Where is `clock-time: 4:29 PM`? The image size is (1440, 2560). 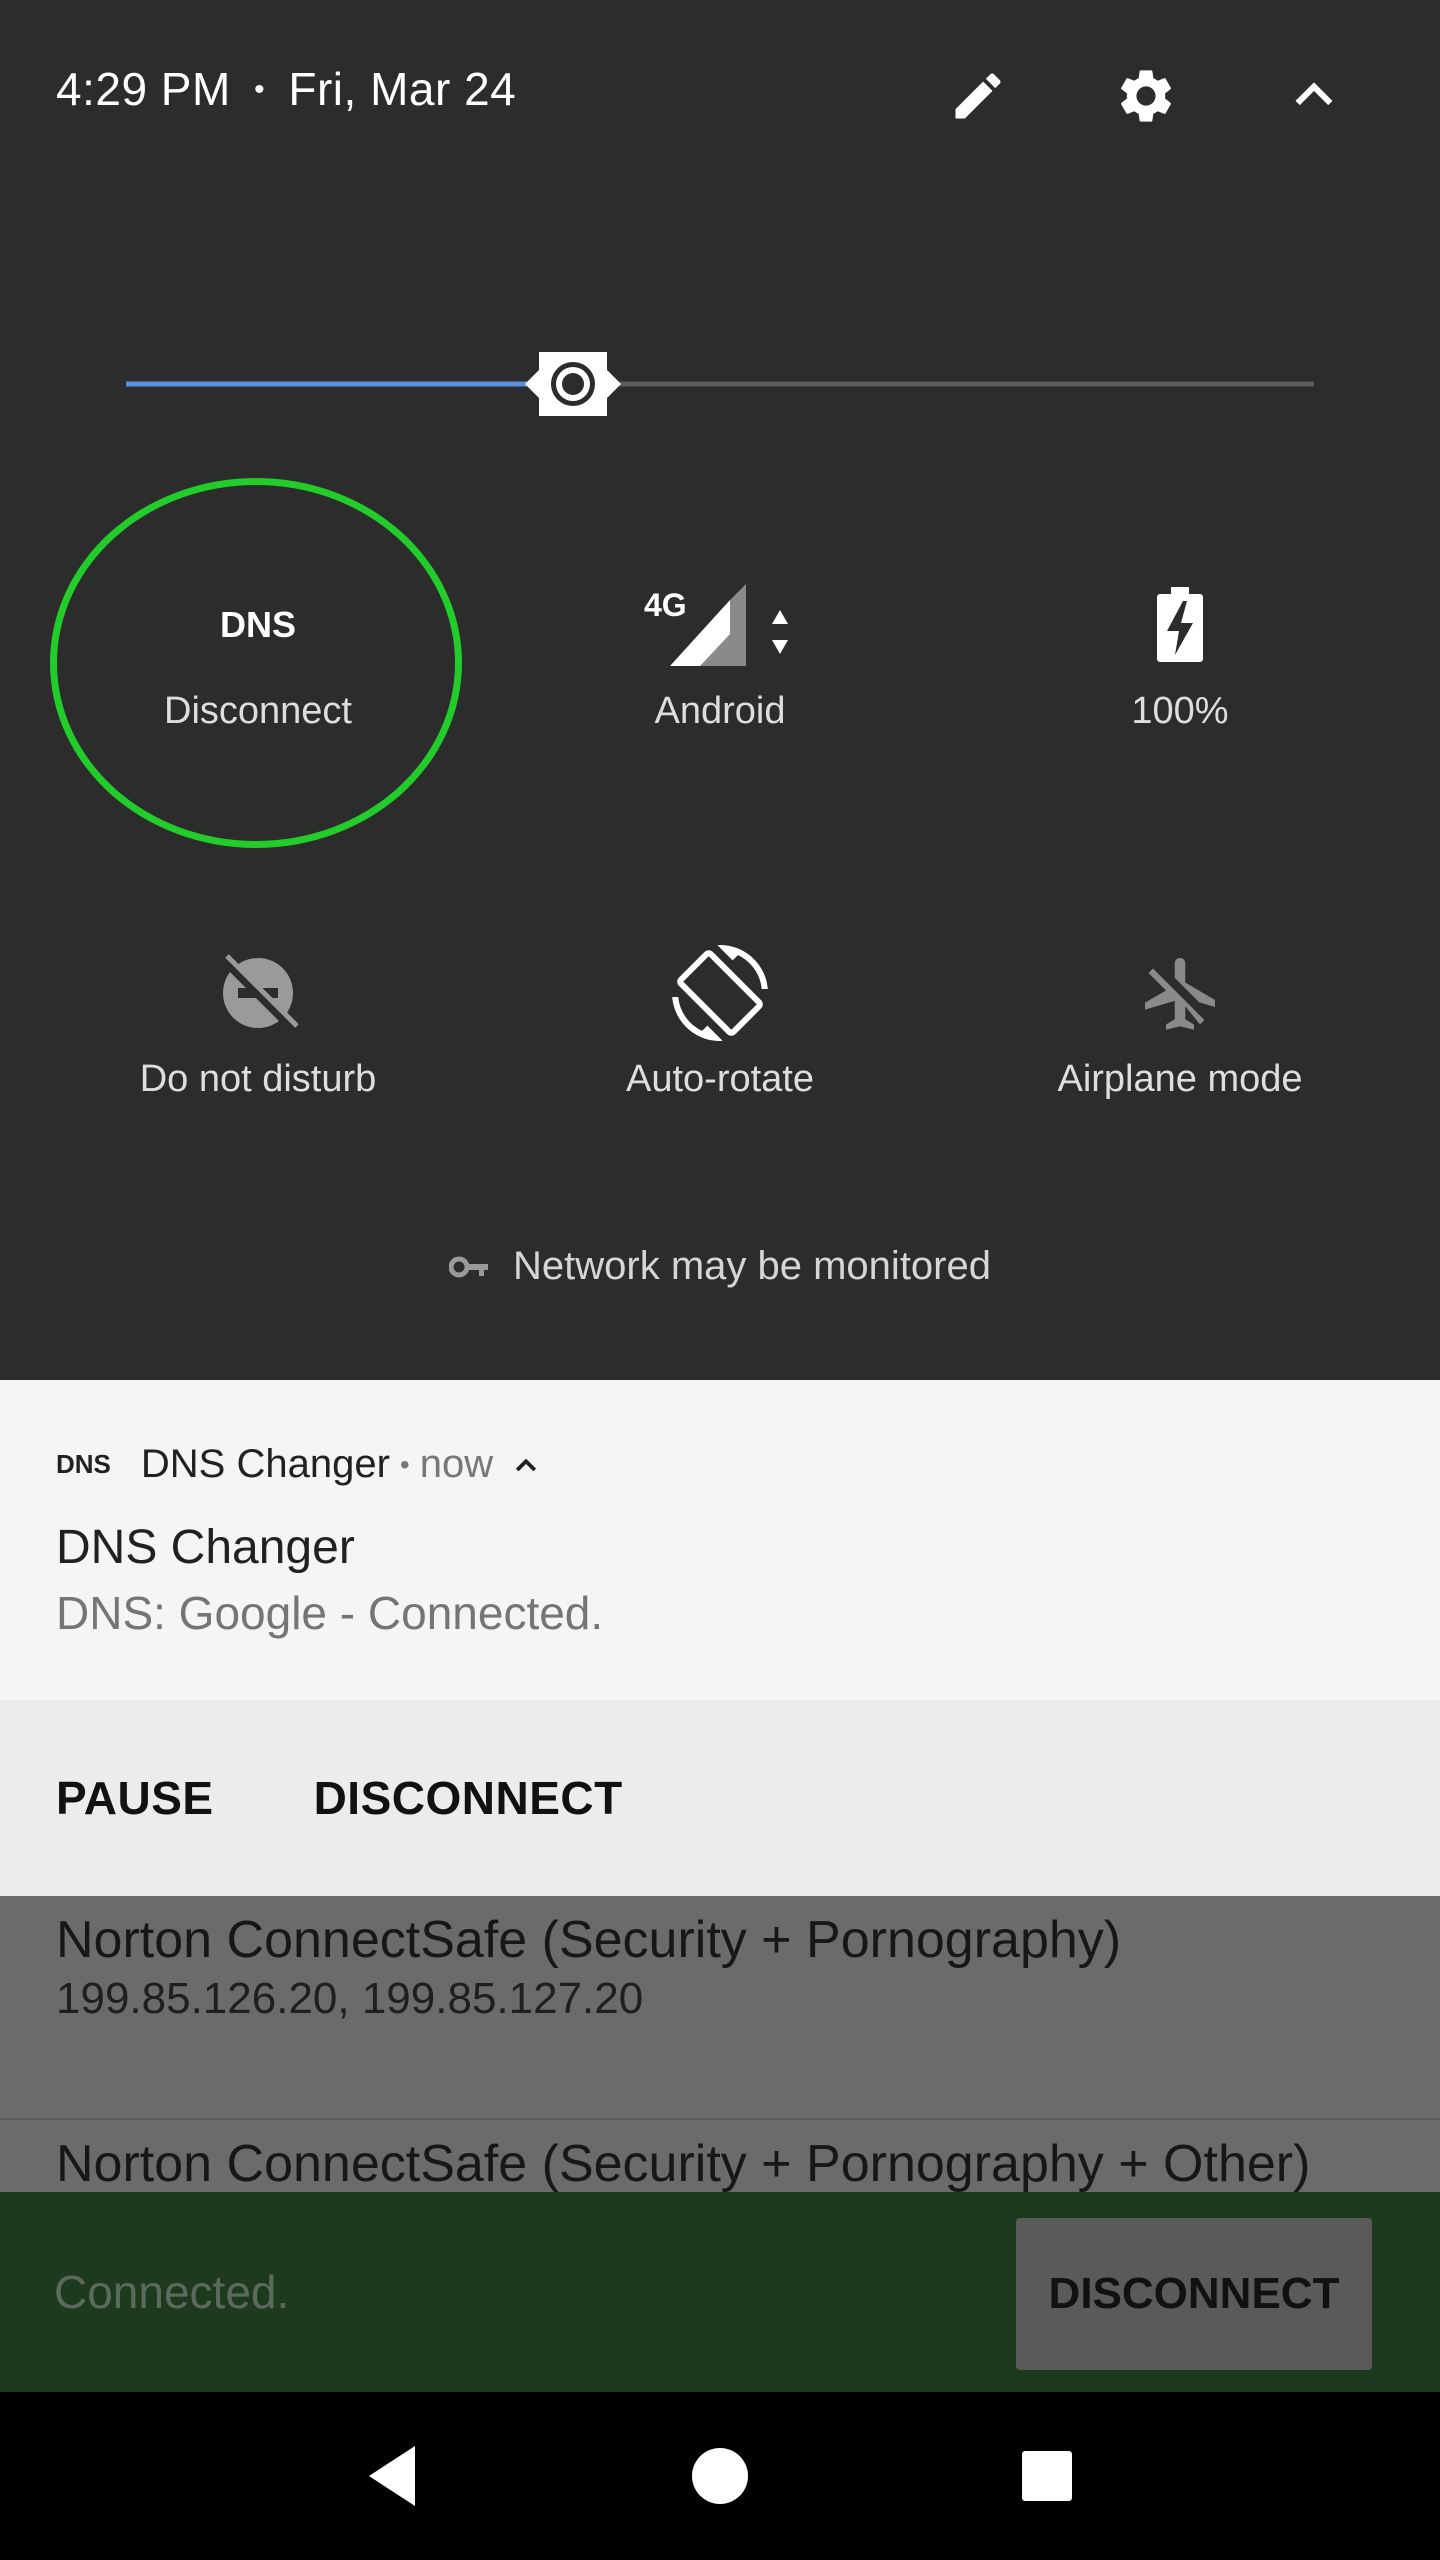 clock-time: 4:29 PM is located at coordinates (143, 89).